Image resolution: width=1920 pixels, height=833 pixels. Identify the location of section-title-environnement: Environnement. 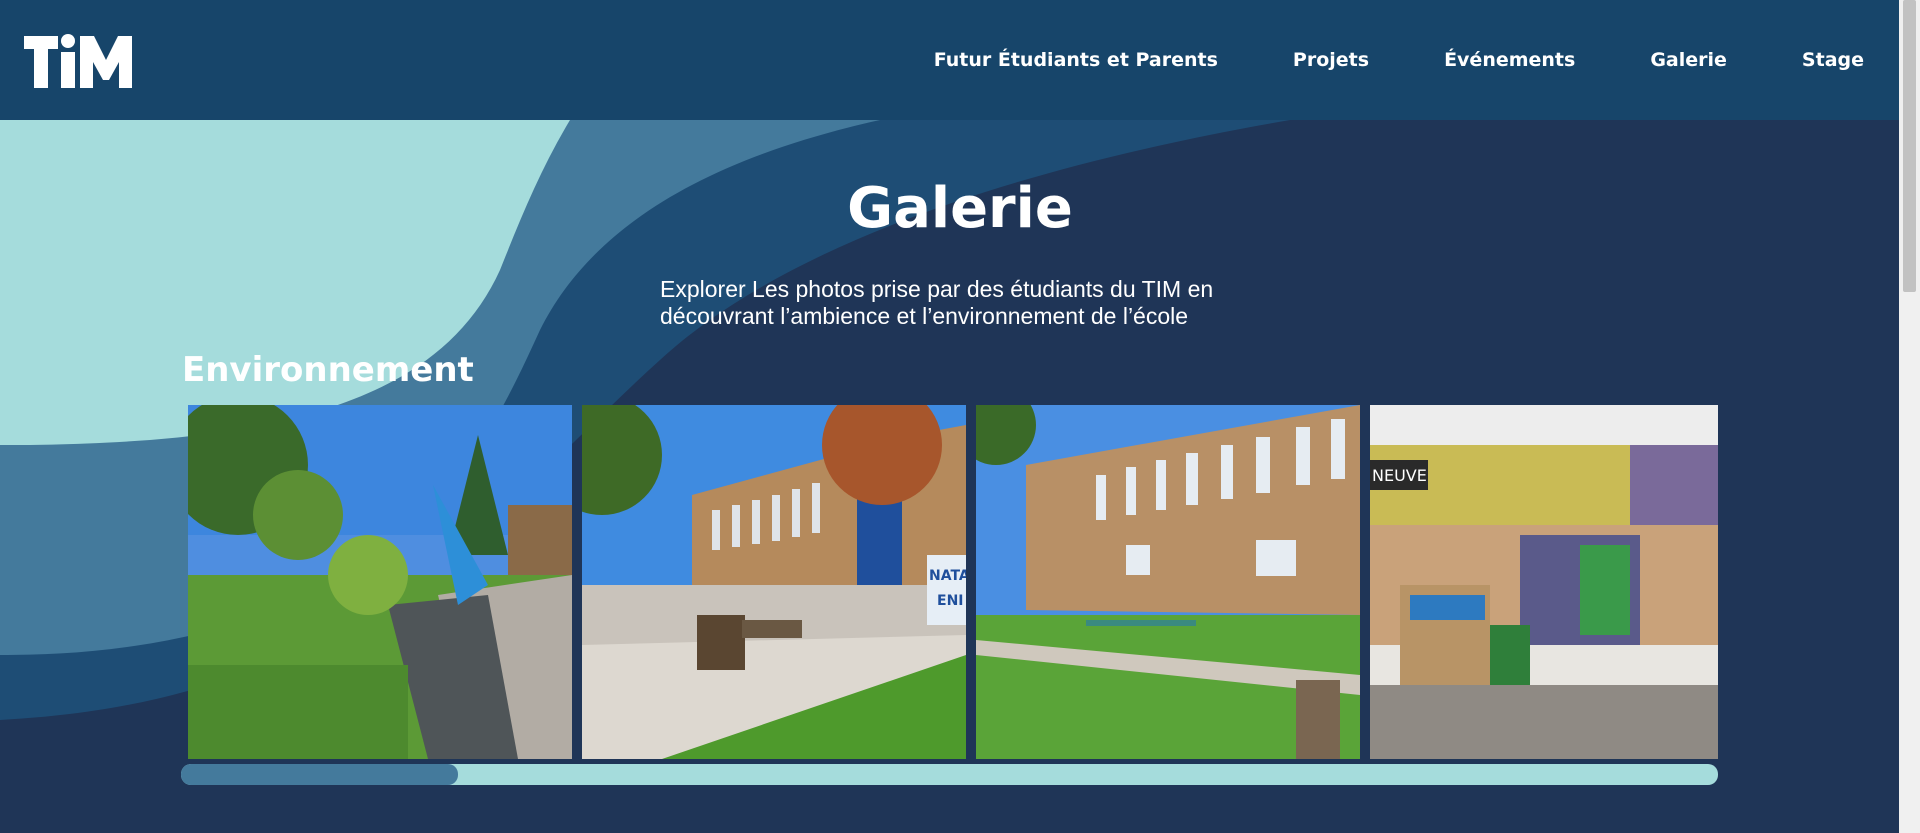
(328, 370).